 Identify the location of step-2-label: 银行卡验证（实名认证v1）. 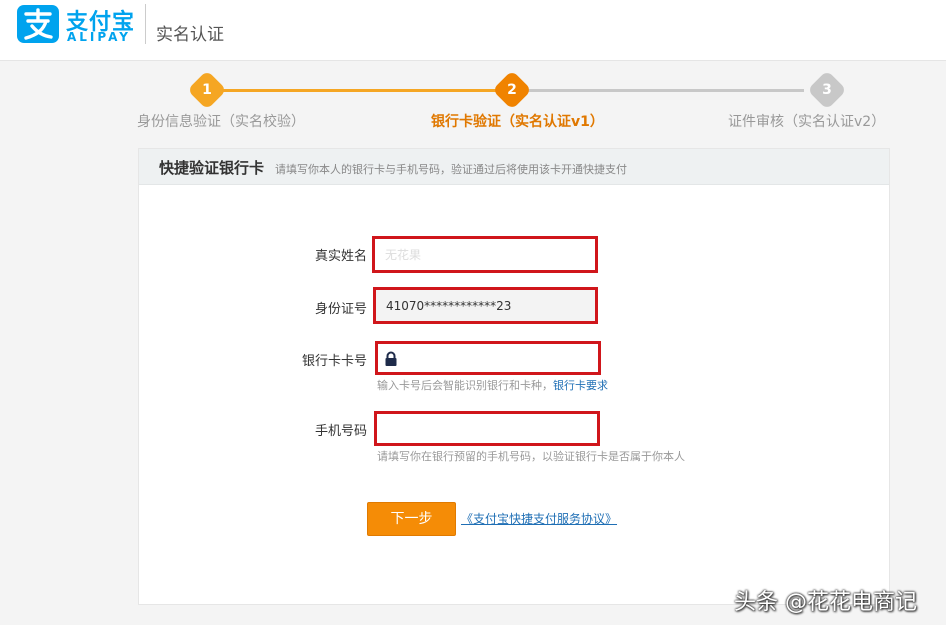
(517, 122).